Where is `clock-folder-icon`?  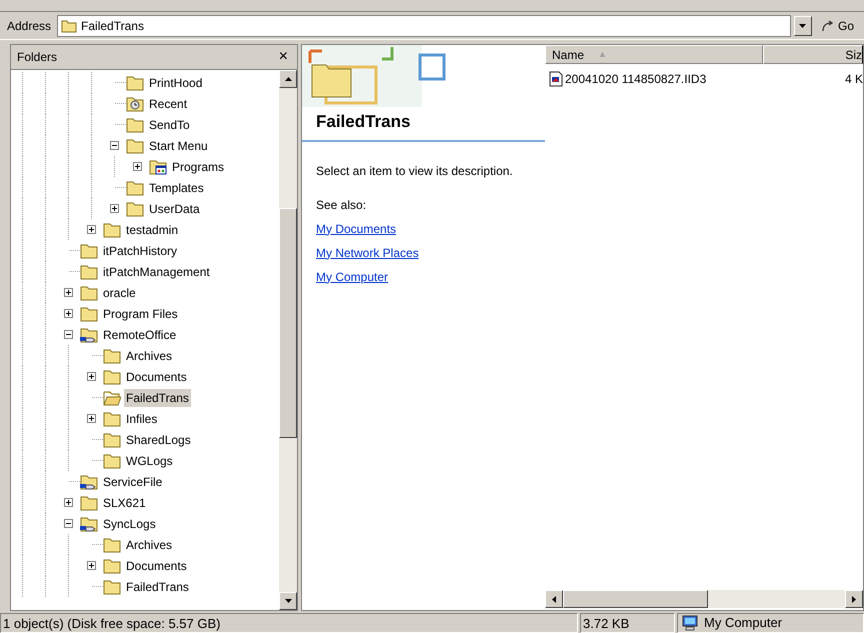 clock-folder-icon is located at coordinates (135, 103).